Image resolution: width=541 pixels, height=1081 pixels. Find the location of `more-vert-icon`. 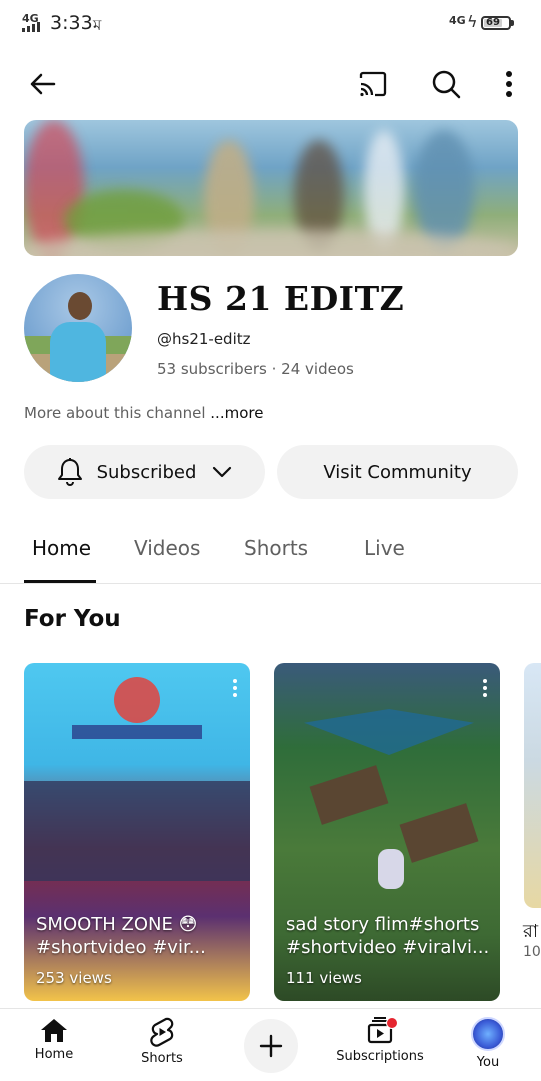

more-vert-icon is located at coordinates (509, 84).